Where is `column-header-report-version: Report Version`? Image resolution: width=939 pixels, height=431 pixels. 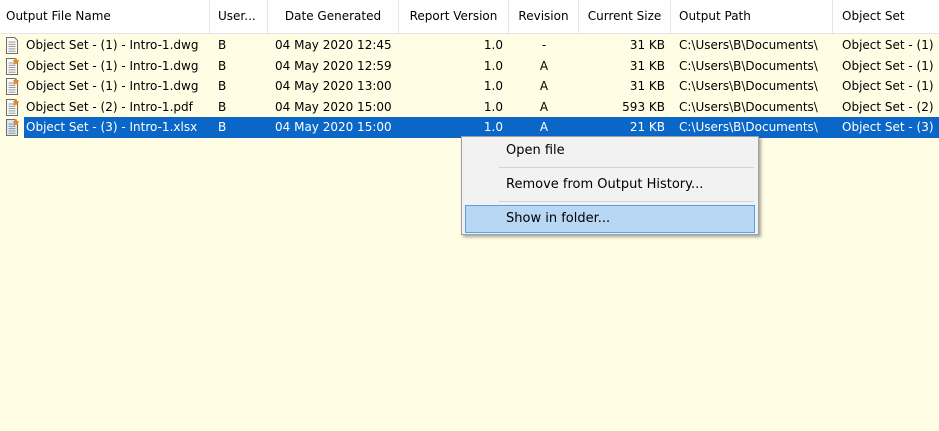
column-header-report-version: Report Version is located at coordinates (454, 16).